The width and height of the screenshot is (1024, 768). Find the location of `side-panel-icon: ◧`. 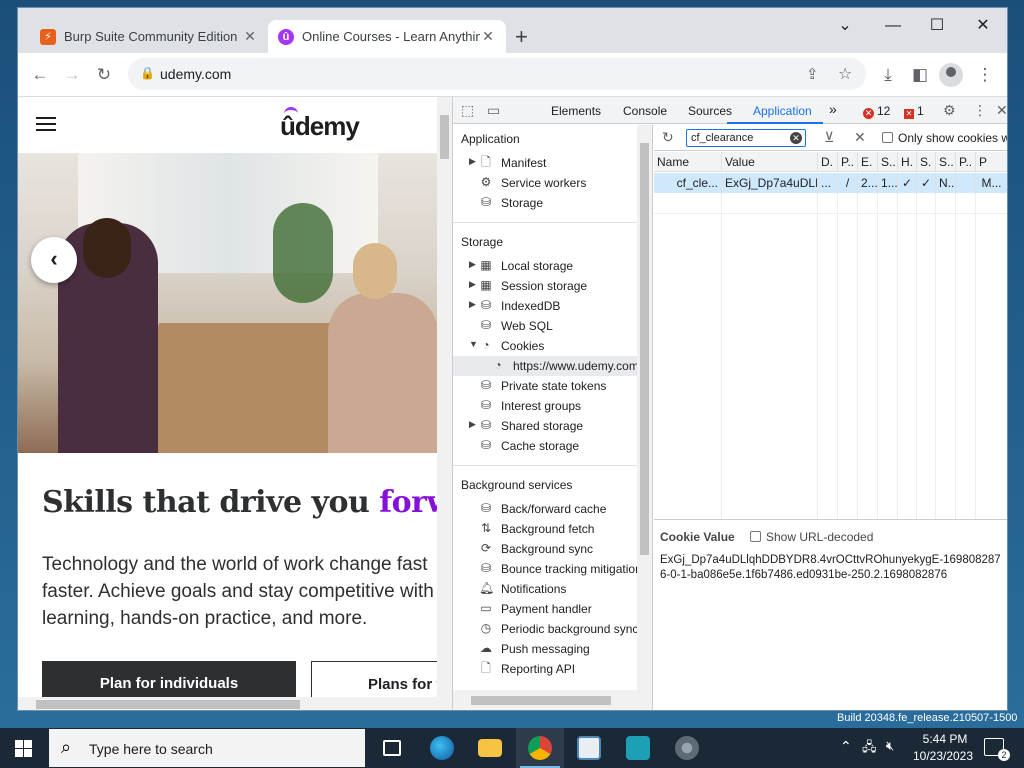

side-panel-icon: ◧ is located at coordinates (920, 75).